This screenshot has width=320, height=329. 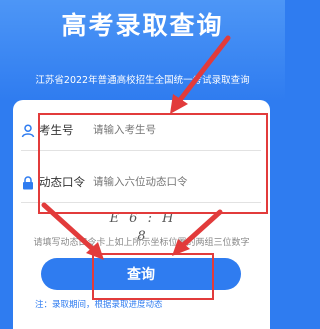 I want to click on arrow-to-button-right, so click(x=197, y=232).